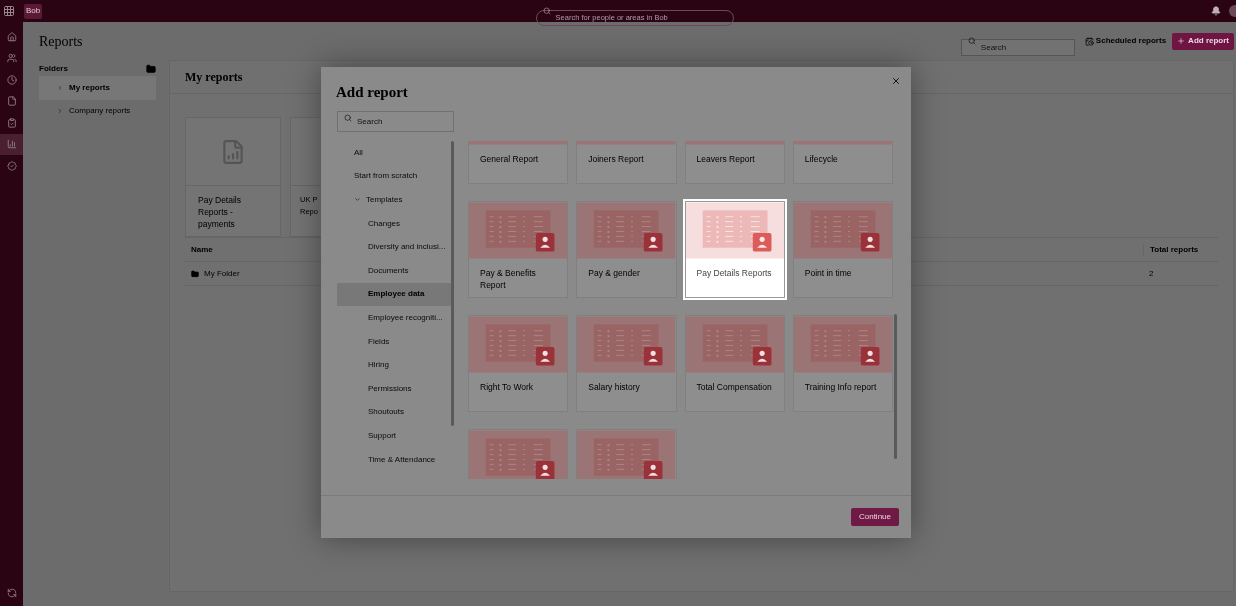  I want to click on template-card: General Report, so click(518, 162).